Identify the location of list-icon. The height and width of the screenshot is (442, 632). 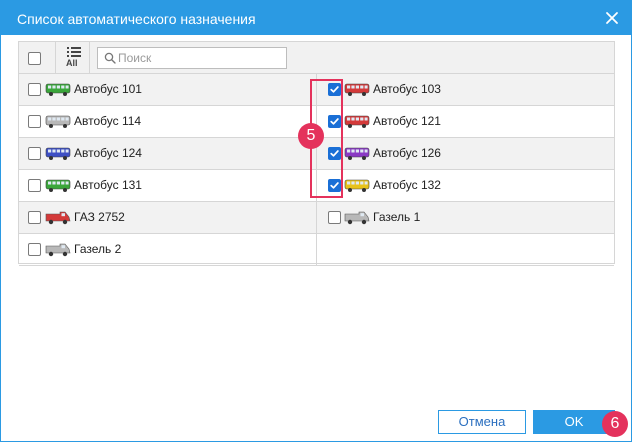
(74, 52).